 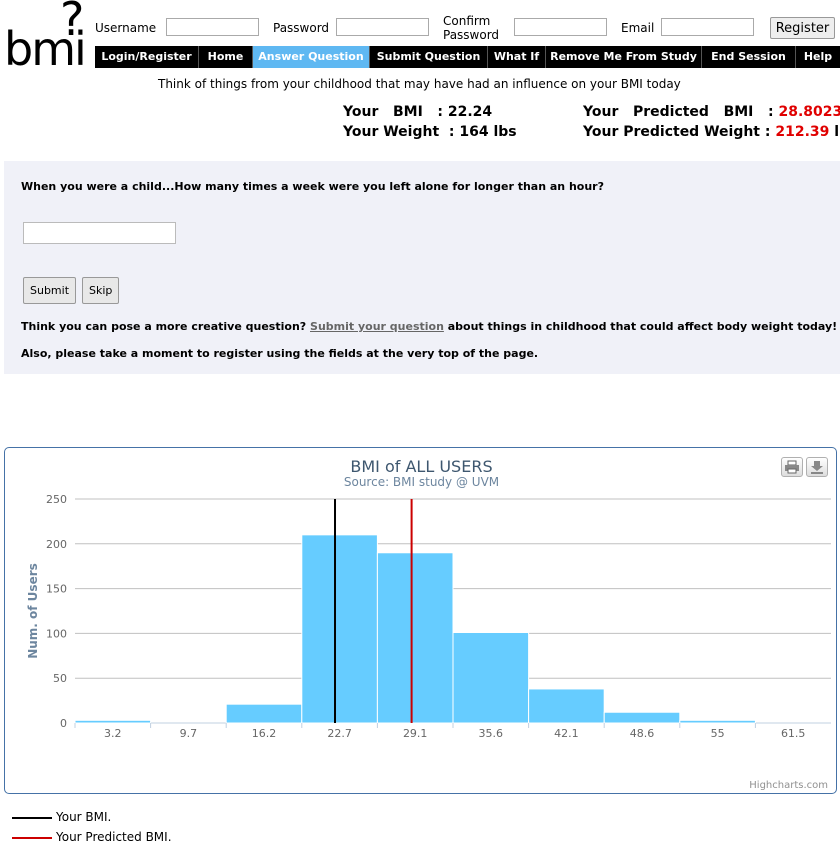 What do you see at coordinates (50, 290) in the screenshot?
I see `submit-button: Submit` at bounding box center [50, 290].